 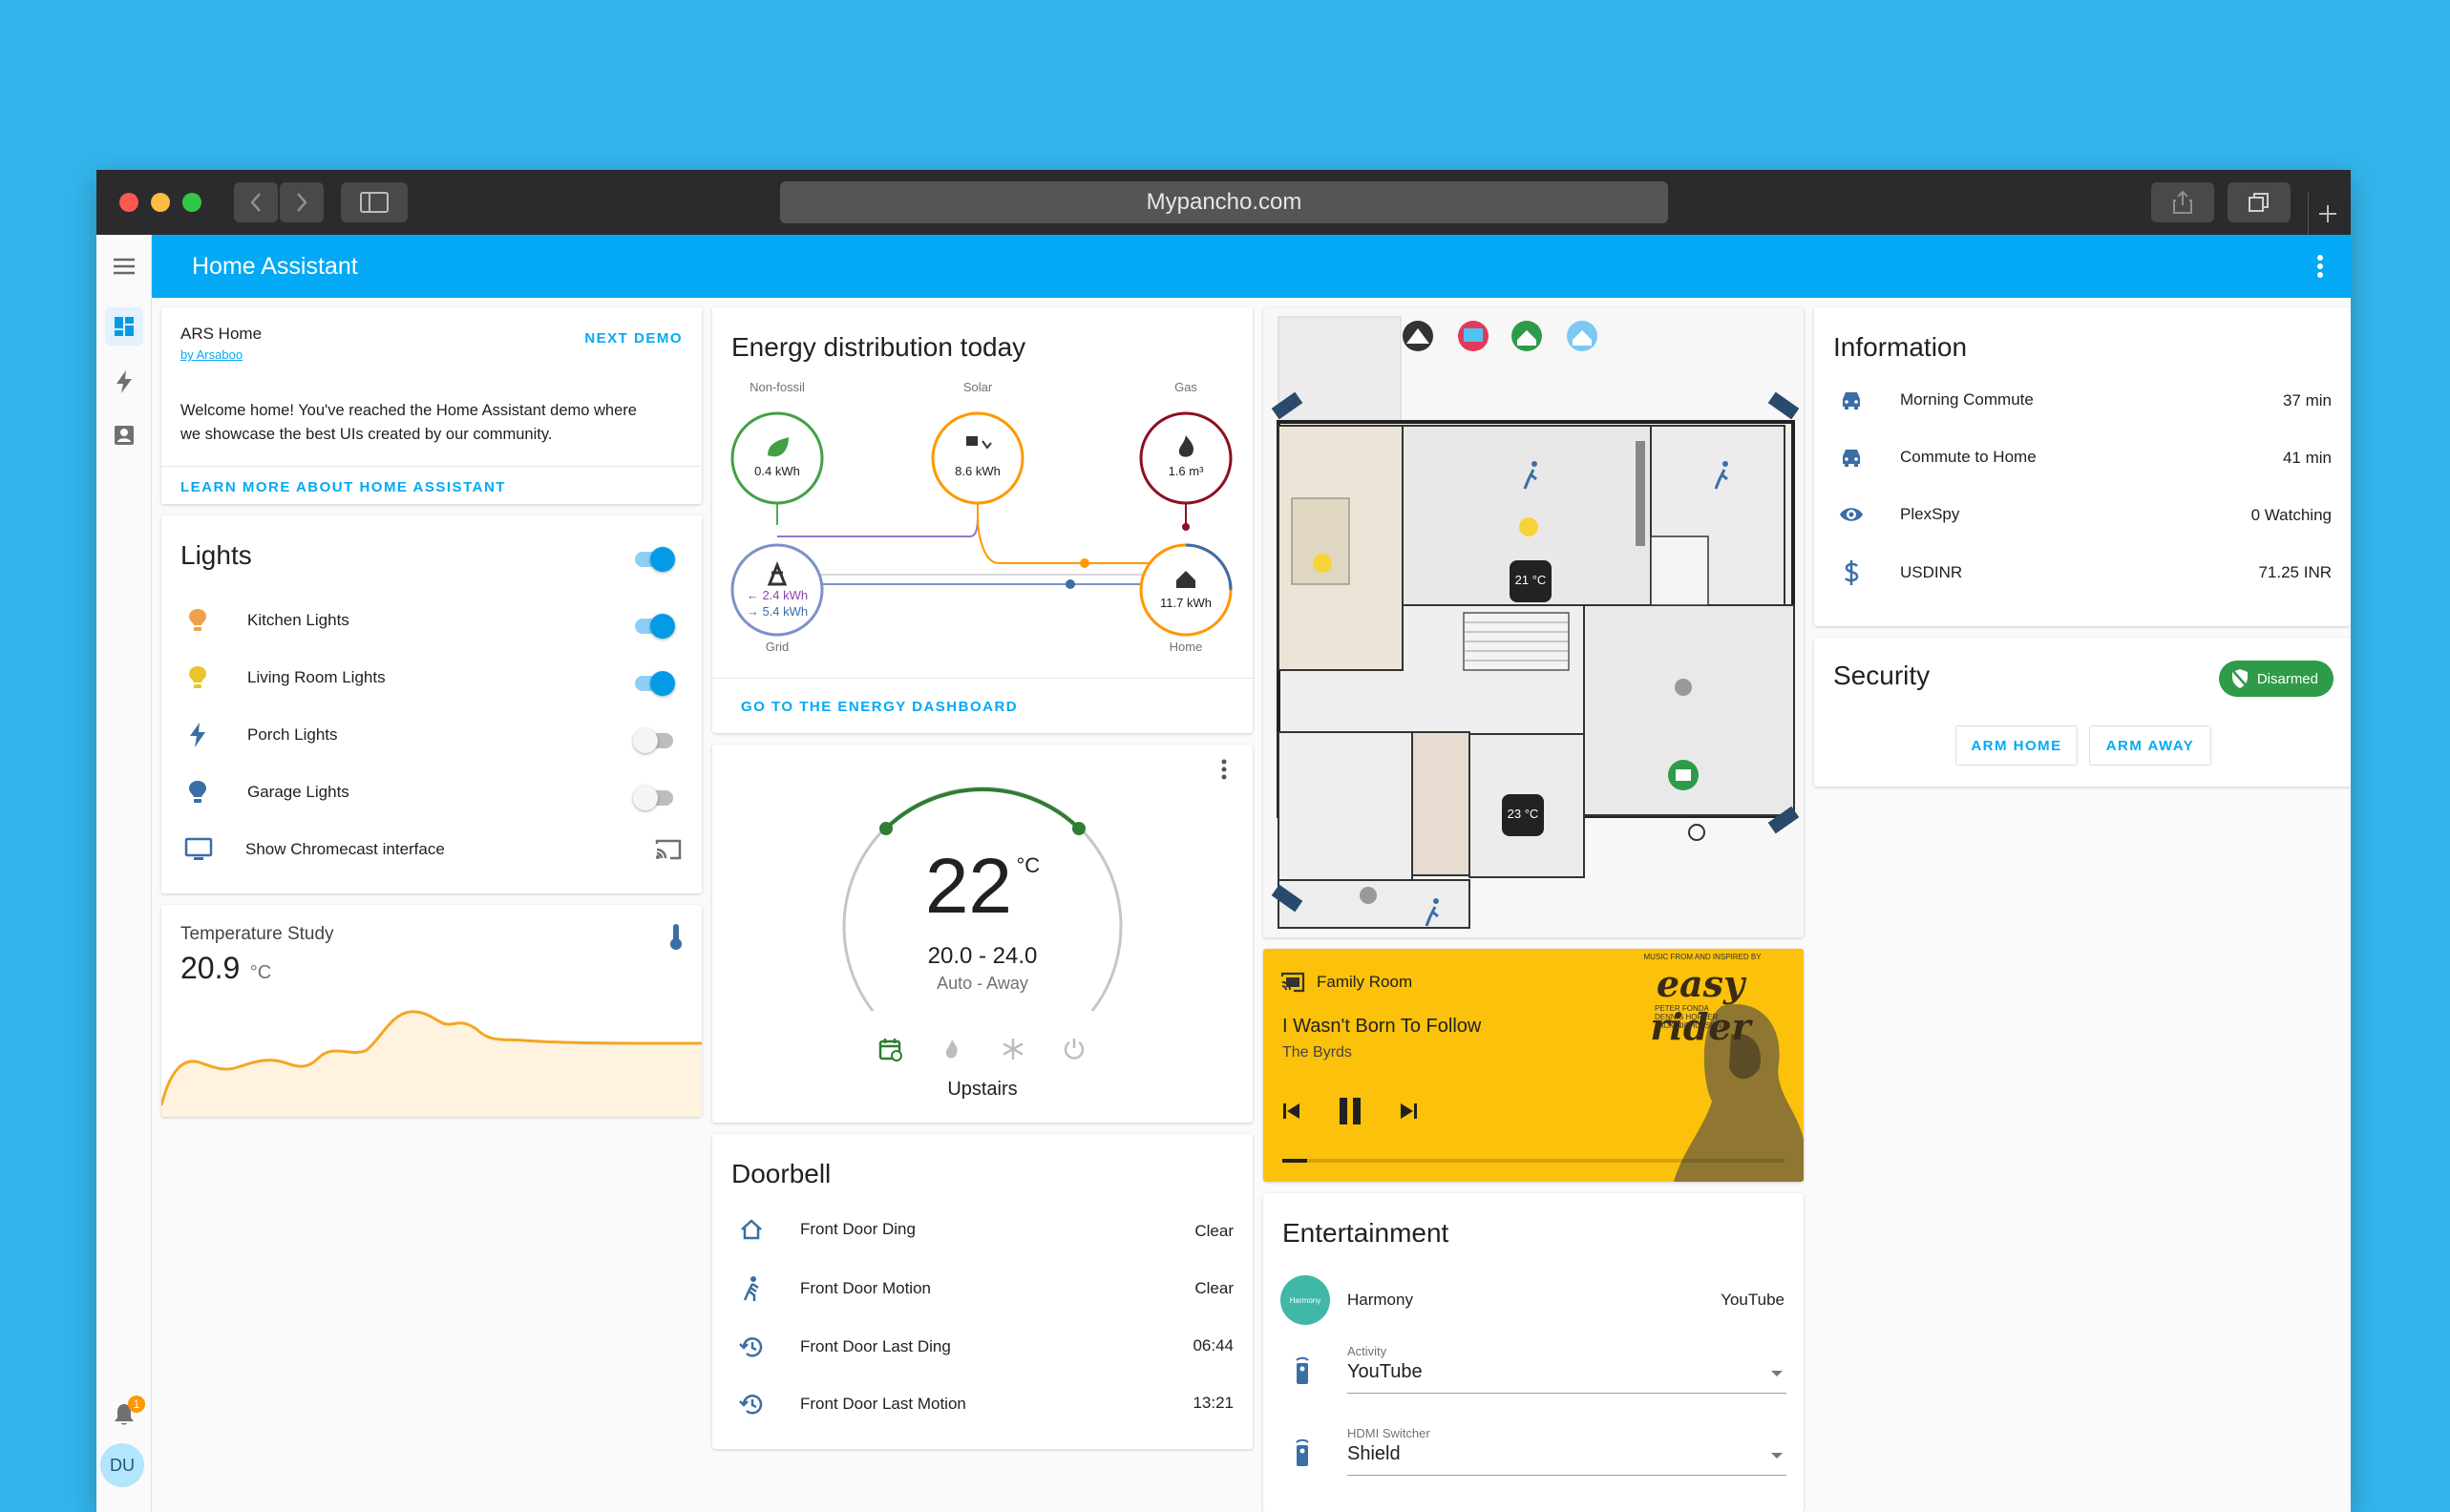 I want to click on arm-home-button: ARM HOME, so click(x=2016, y=745).